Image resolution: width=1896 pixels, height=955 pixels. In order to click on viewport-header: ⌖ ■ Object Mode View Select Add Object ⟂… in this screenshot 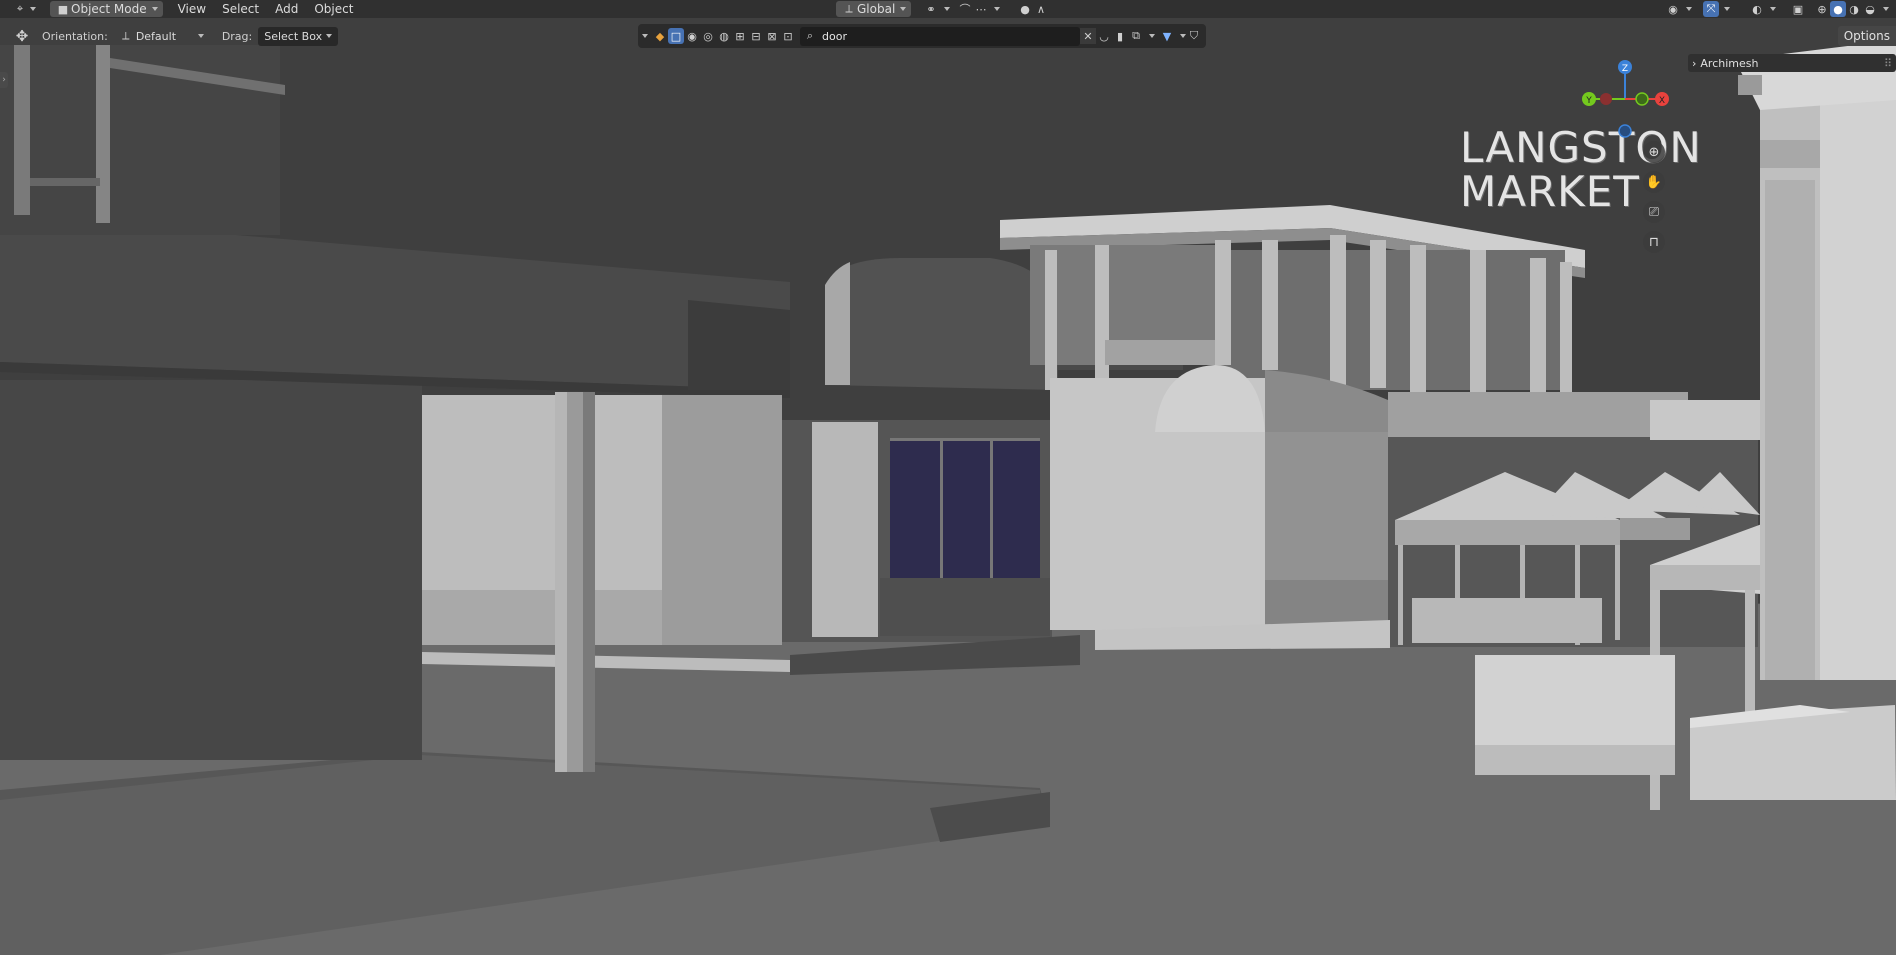, I will do `click(948, 9)`.